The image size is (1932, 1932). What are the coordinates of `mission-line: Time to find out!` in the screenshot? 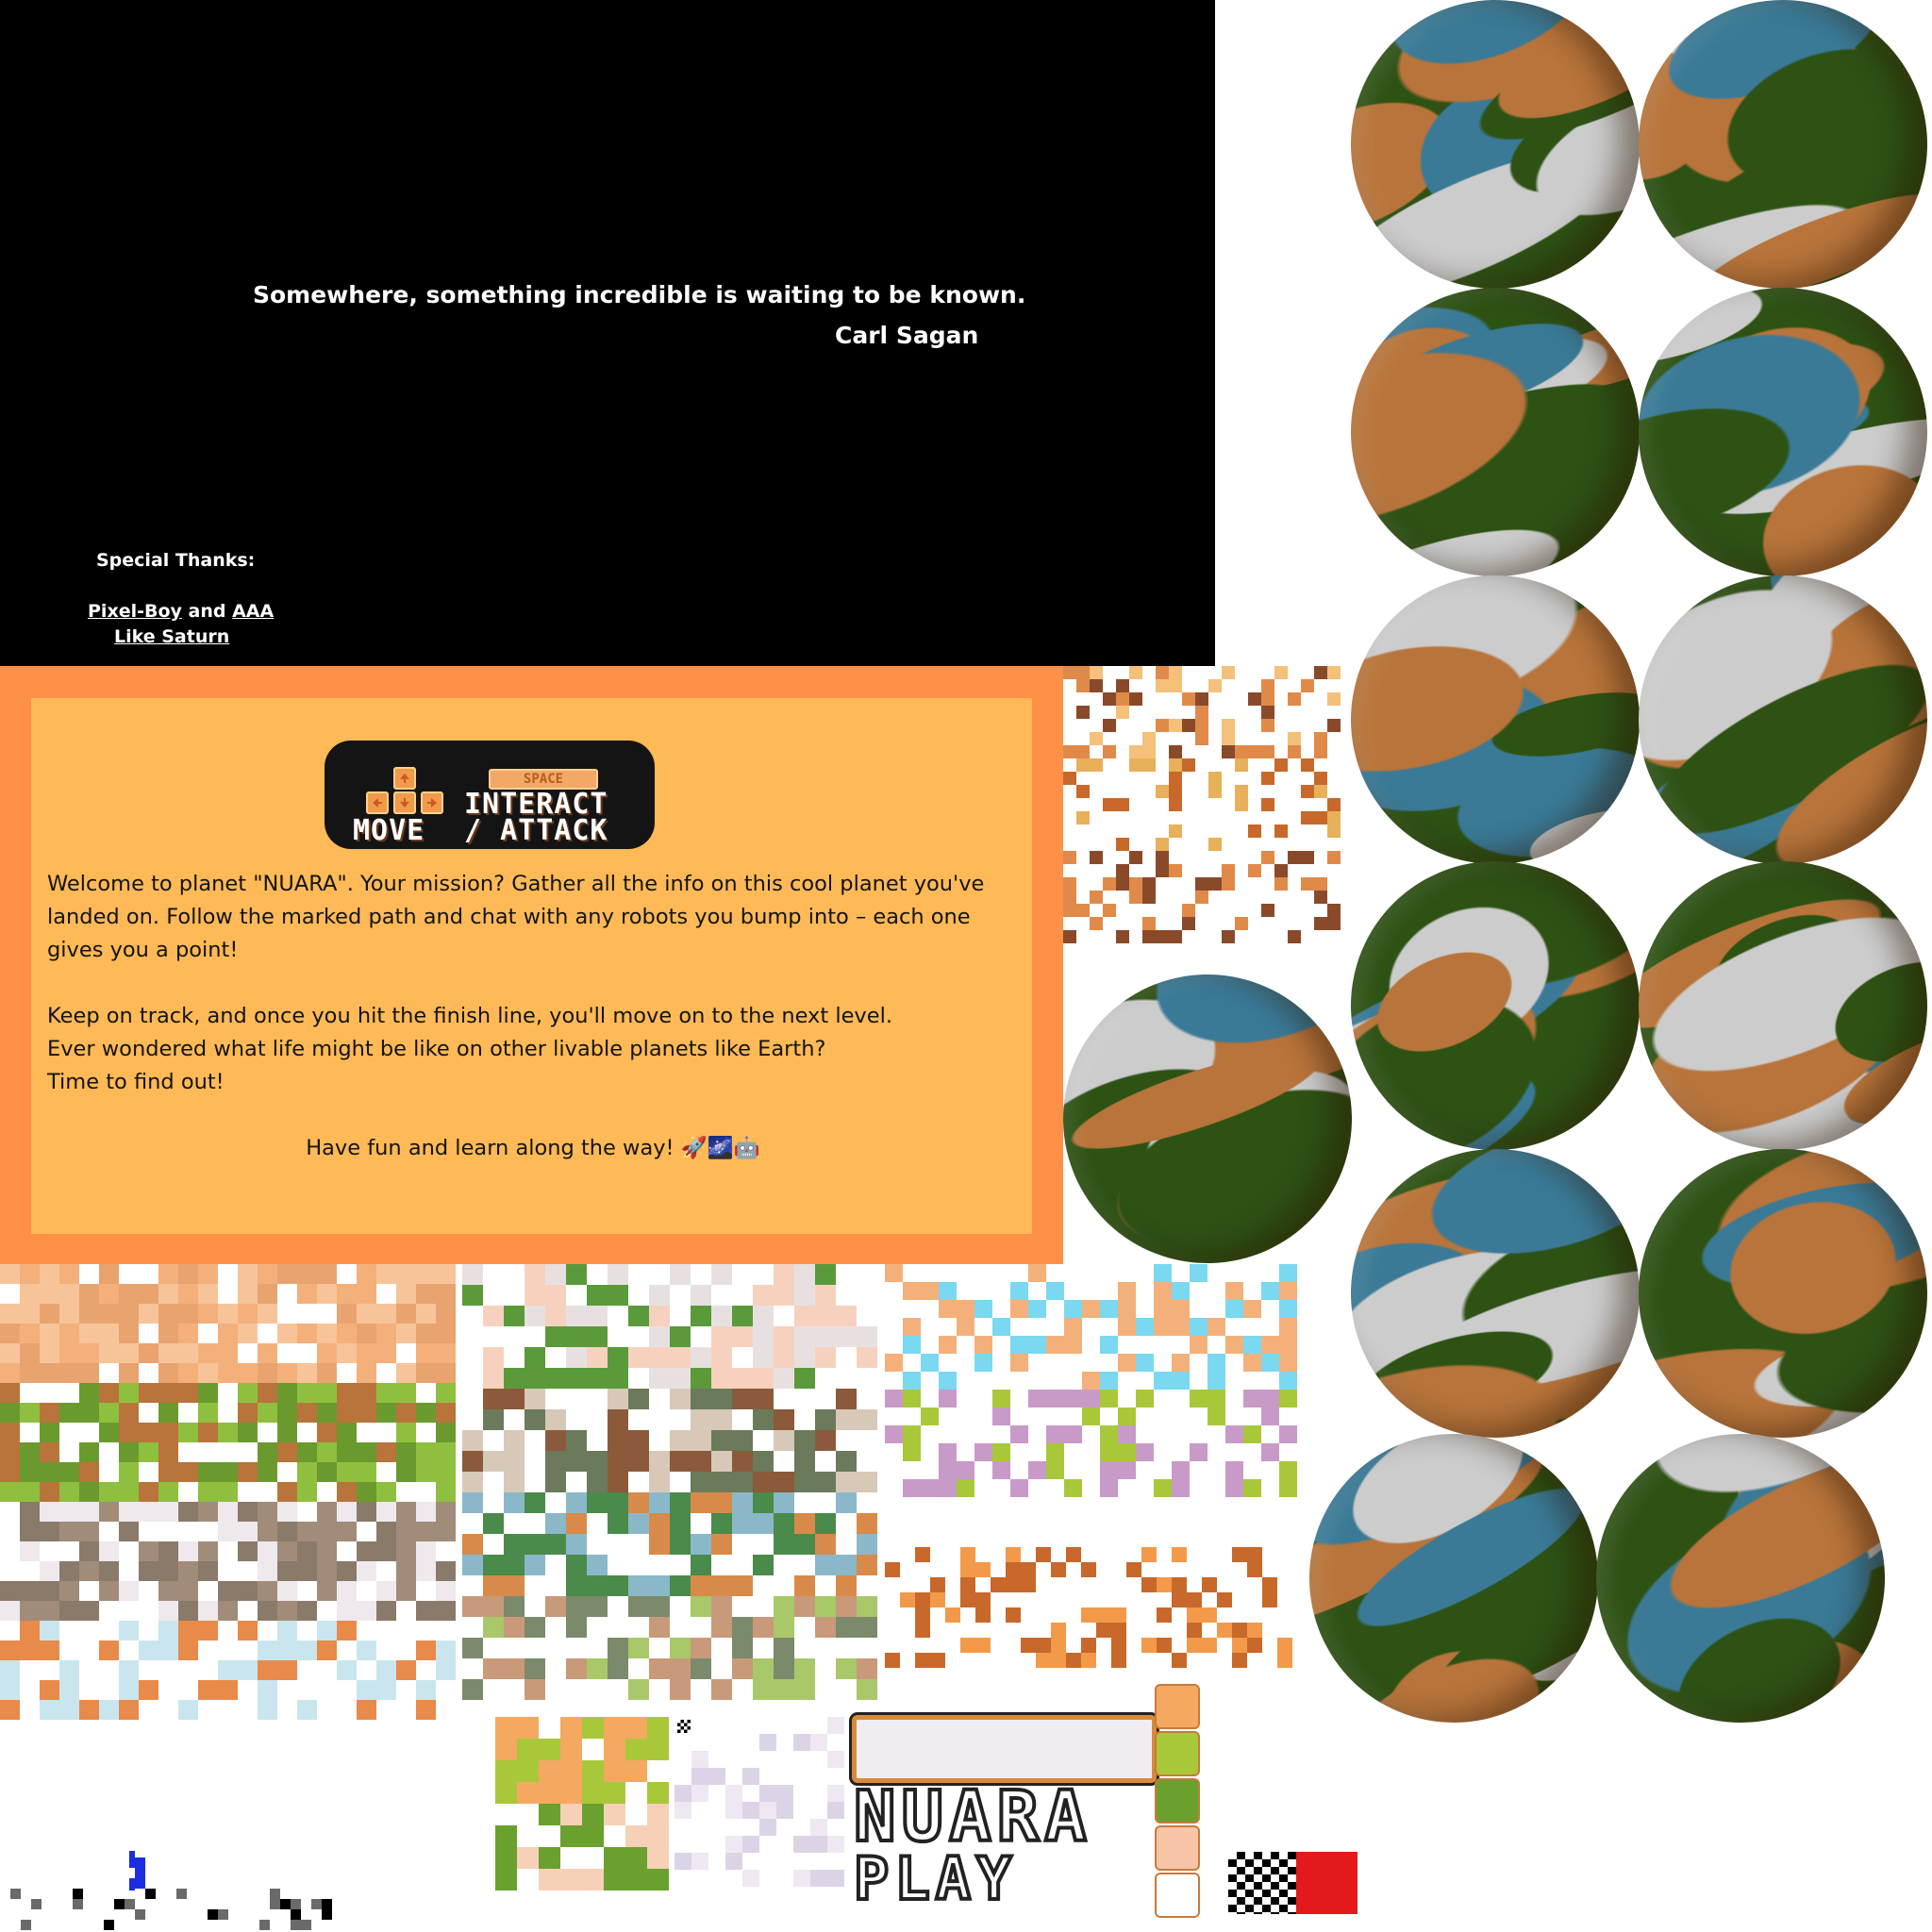 It's located at (136, 1082).